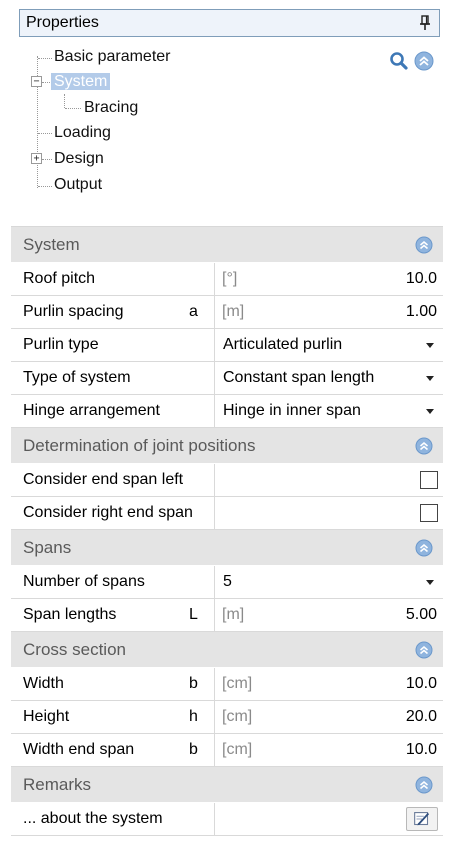 Image resolution: width=449 pixels, height=866 pixels. I want to click on width-end-span-input: 10.0, so click(421, 750).